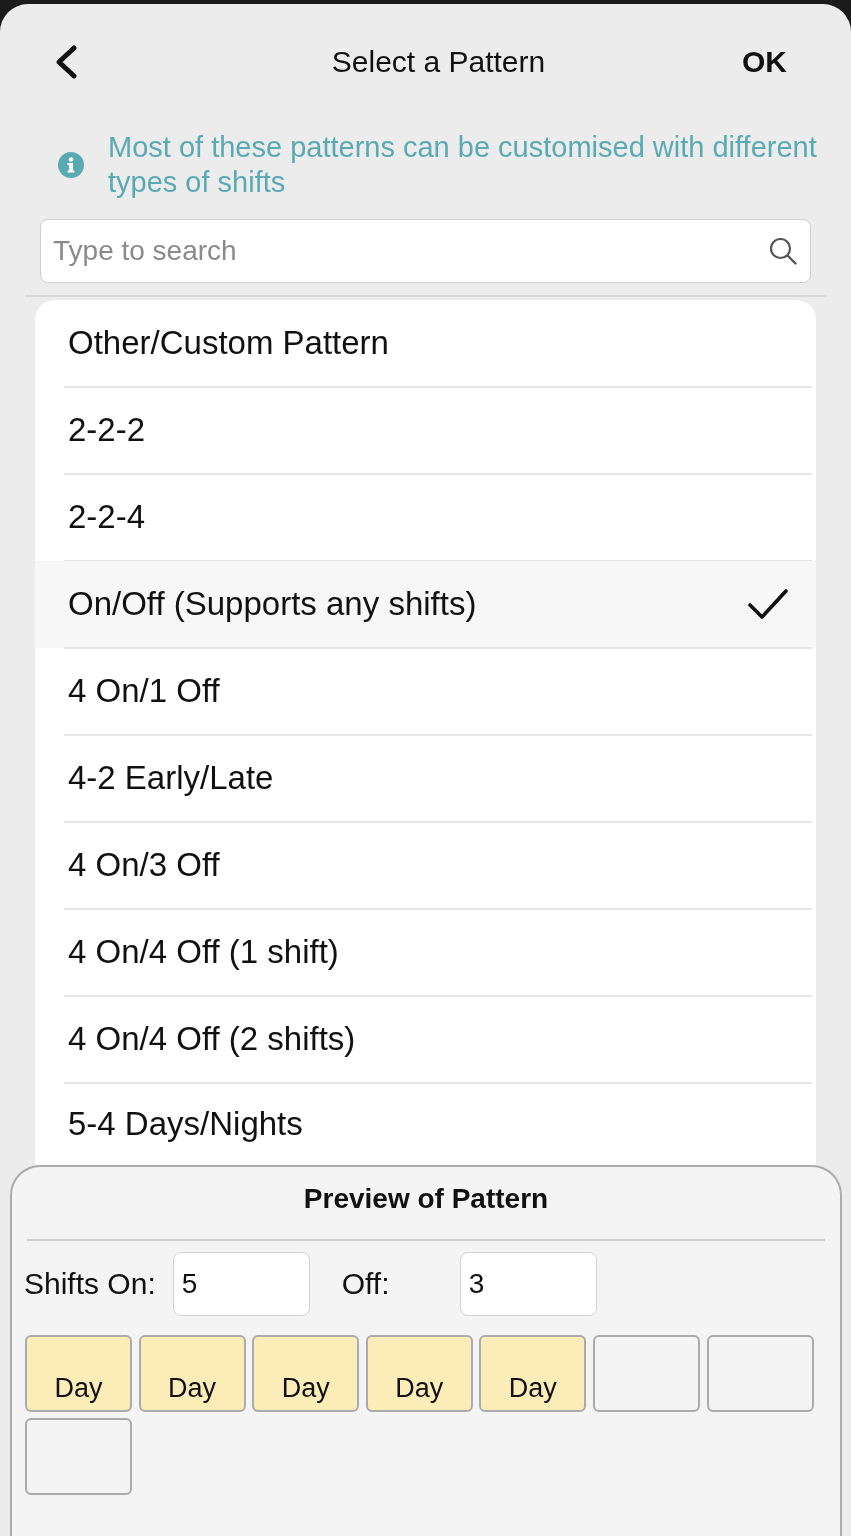 The height and width of the screenshot is (1536, 851). Describe the element at coordinates (426, 1199) in the screenshot. I see `preview-title: Preview of Pattern` at that location.